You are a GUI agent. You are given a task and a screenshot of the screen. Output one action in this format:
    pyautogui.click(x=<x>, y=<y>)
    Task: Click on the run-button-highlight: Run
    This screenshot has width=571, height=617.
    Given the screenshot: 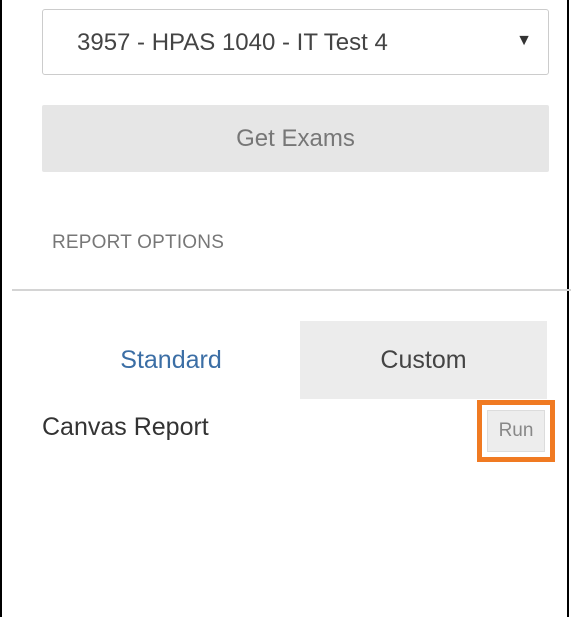 What is the action you would take?
    pyautogui.click(x=516, y=431)
    